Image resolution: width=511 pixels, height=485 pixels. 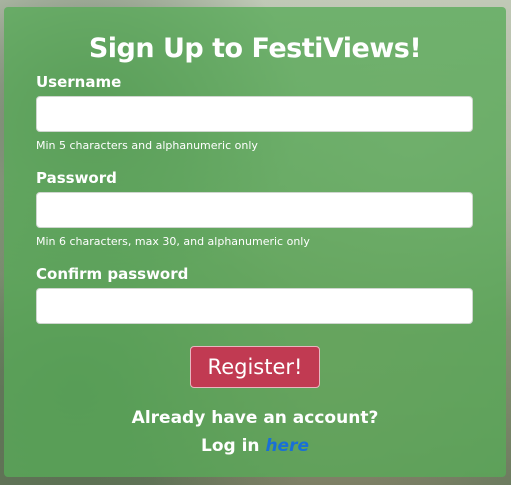 What do you see at coordinates (255, 367) in the screenshot?
I see `register-button: Register!` at bounding box center [255, 367].